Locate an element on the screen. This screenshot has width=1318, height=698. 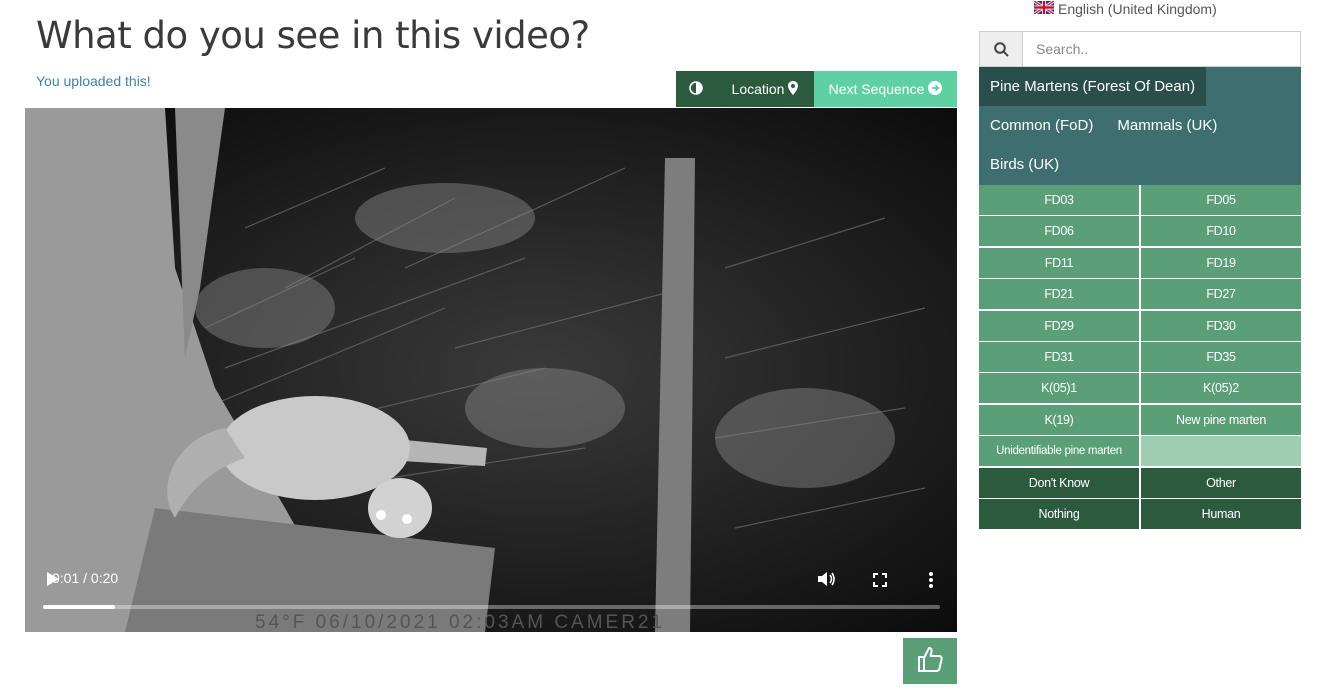
location-label: Location is located at coordinates (758, 89).